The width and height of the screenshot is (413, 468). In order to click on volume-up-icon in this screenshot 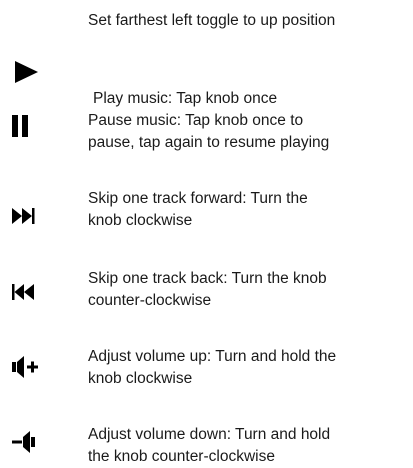, I will do `click(26, 367)`.